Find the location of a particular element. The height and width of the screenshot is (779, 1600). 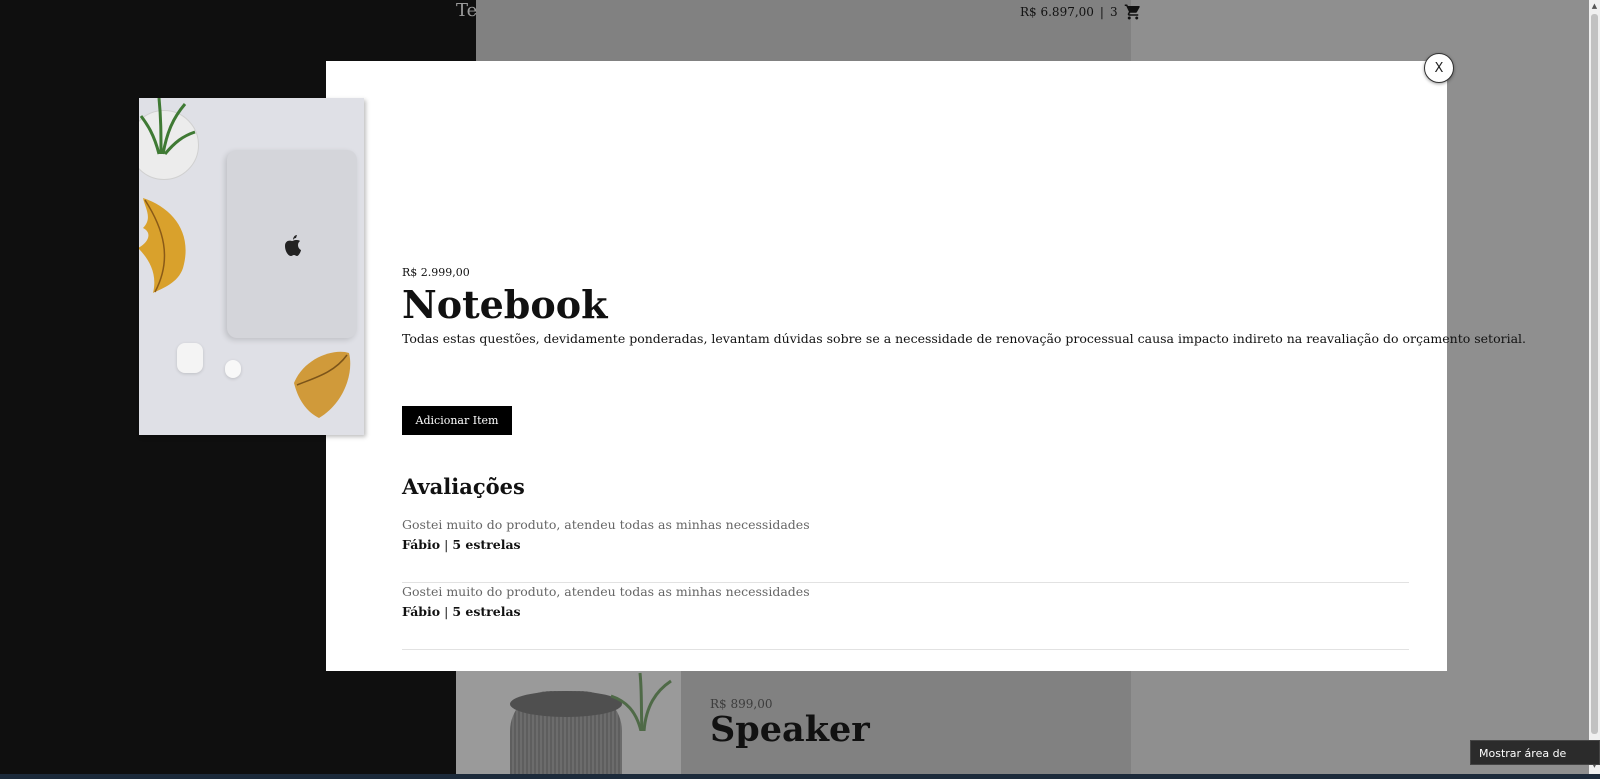

cart-icon is located at coordinates (1133, 12).